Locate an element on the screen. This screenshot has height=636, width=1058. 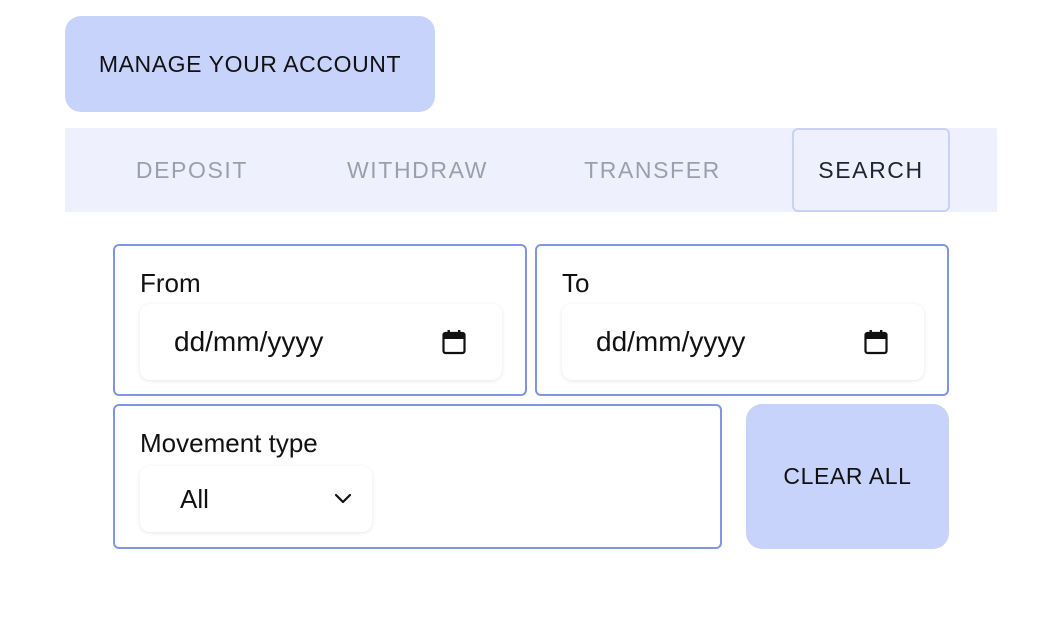
from-date-input: dd/mm/yyyy is located at coordinates (321, 342).